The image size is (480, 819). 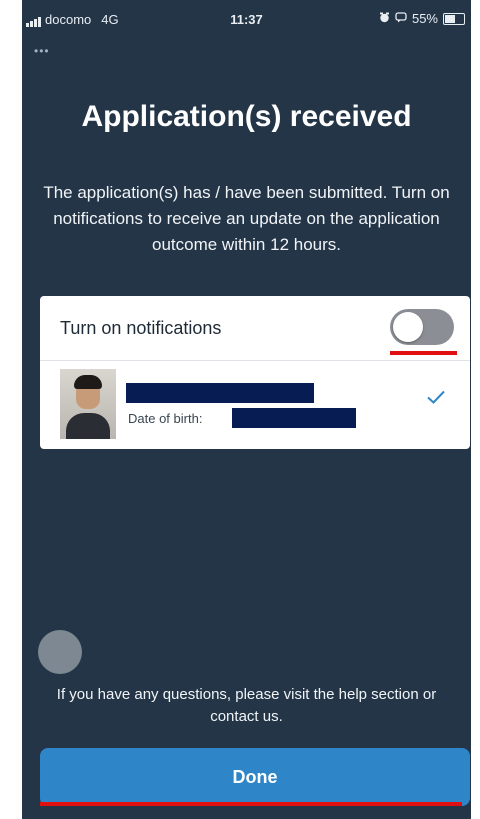 What do you see at coordinates (220, 393) in the screenshot?
I see `applicant-name-redacted` at bounding box center [220, 393].